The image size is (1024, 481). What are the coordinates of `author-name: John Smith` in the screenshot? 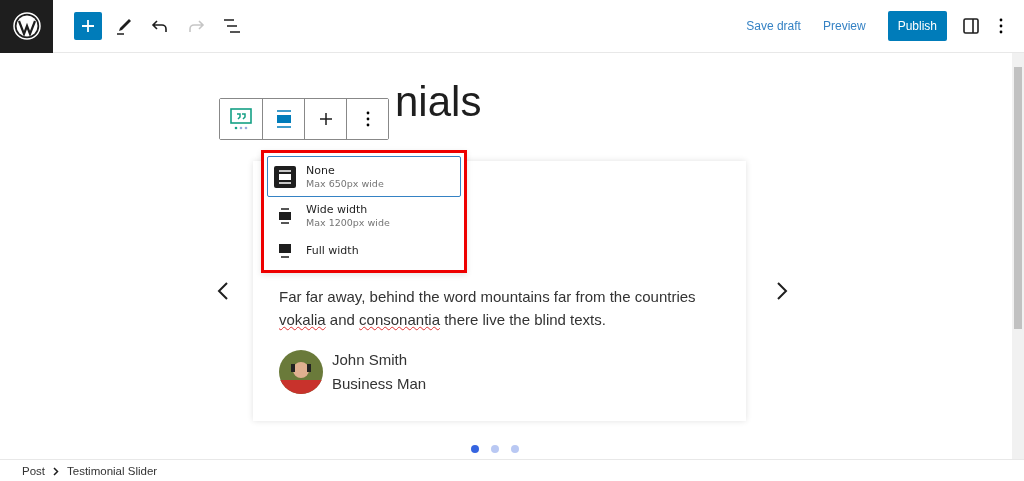 It's located at (370, 360).